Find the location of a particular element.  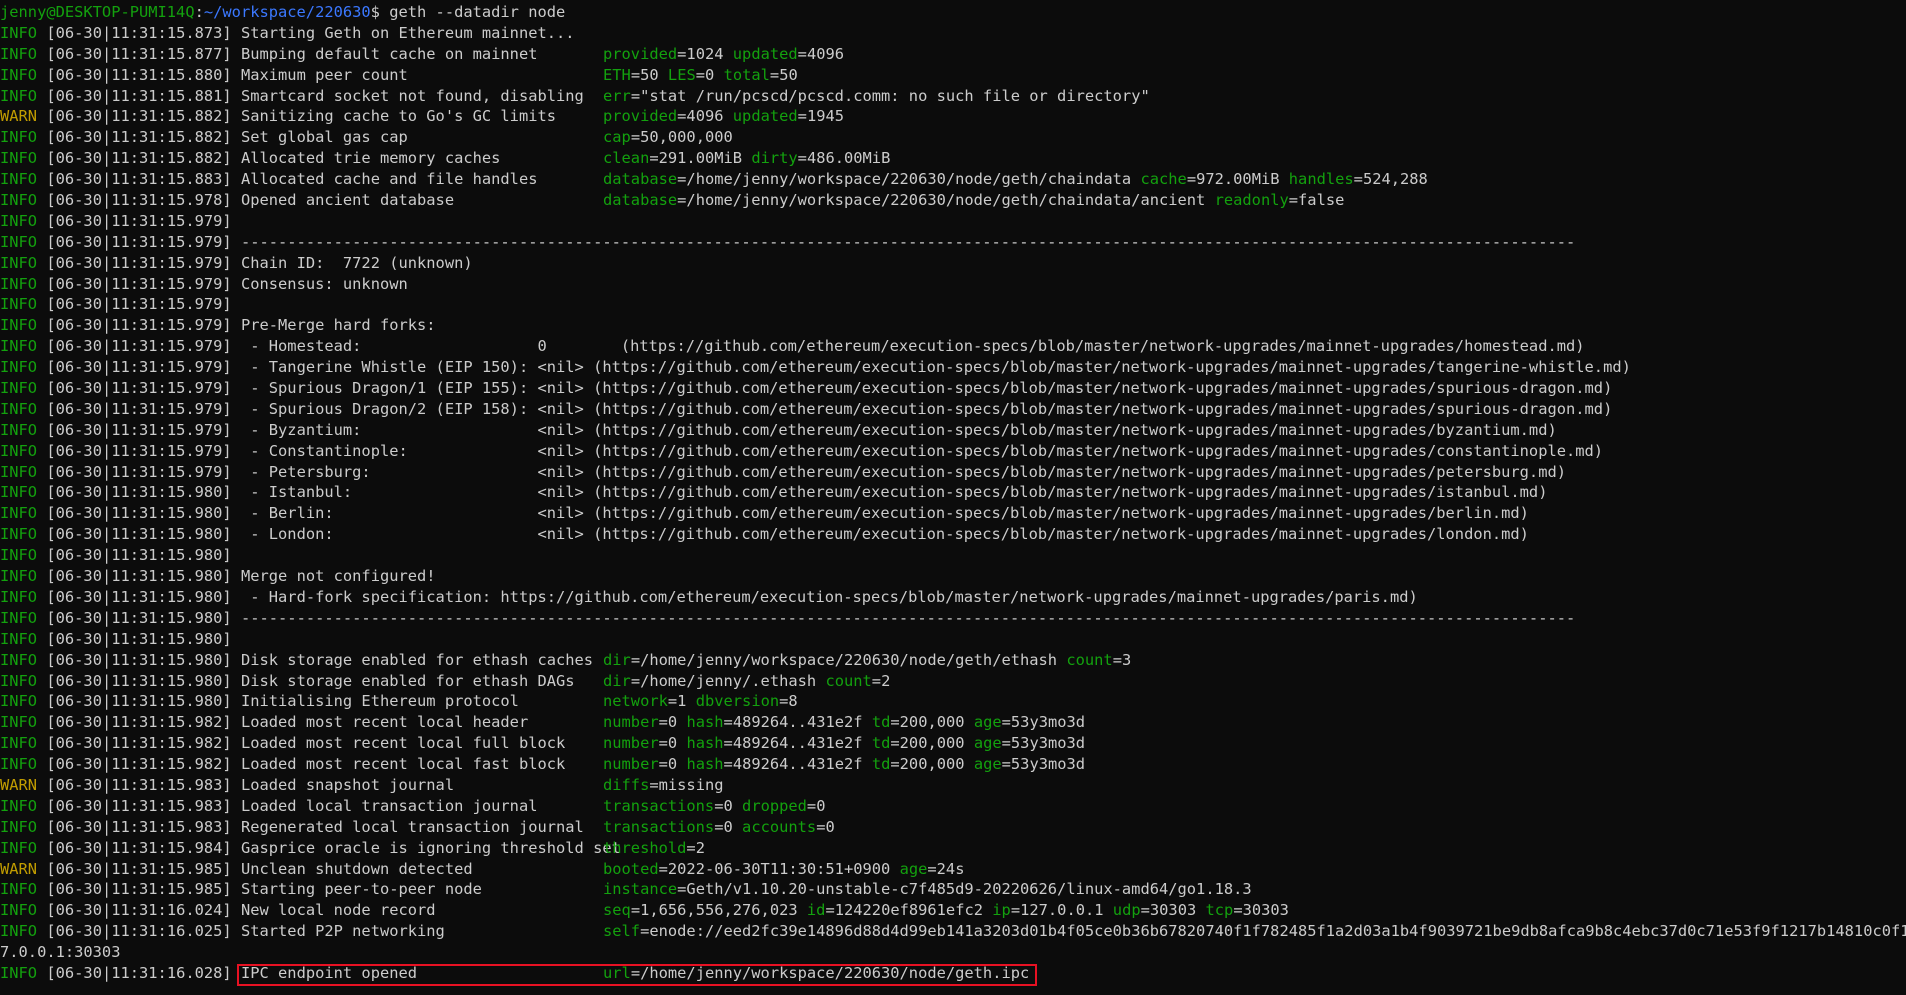

field-value: 200,000 is located at coordinates (932, 764).